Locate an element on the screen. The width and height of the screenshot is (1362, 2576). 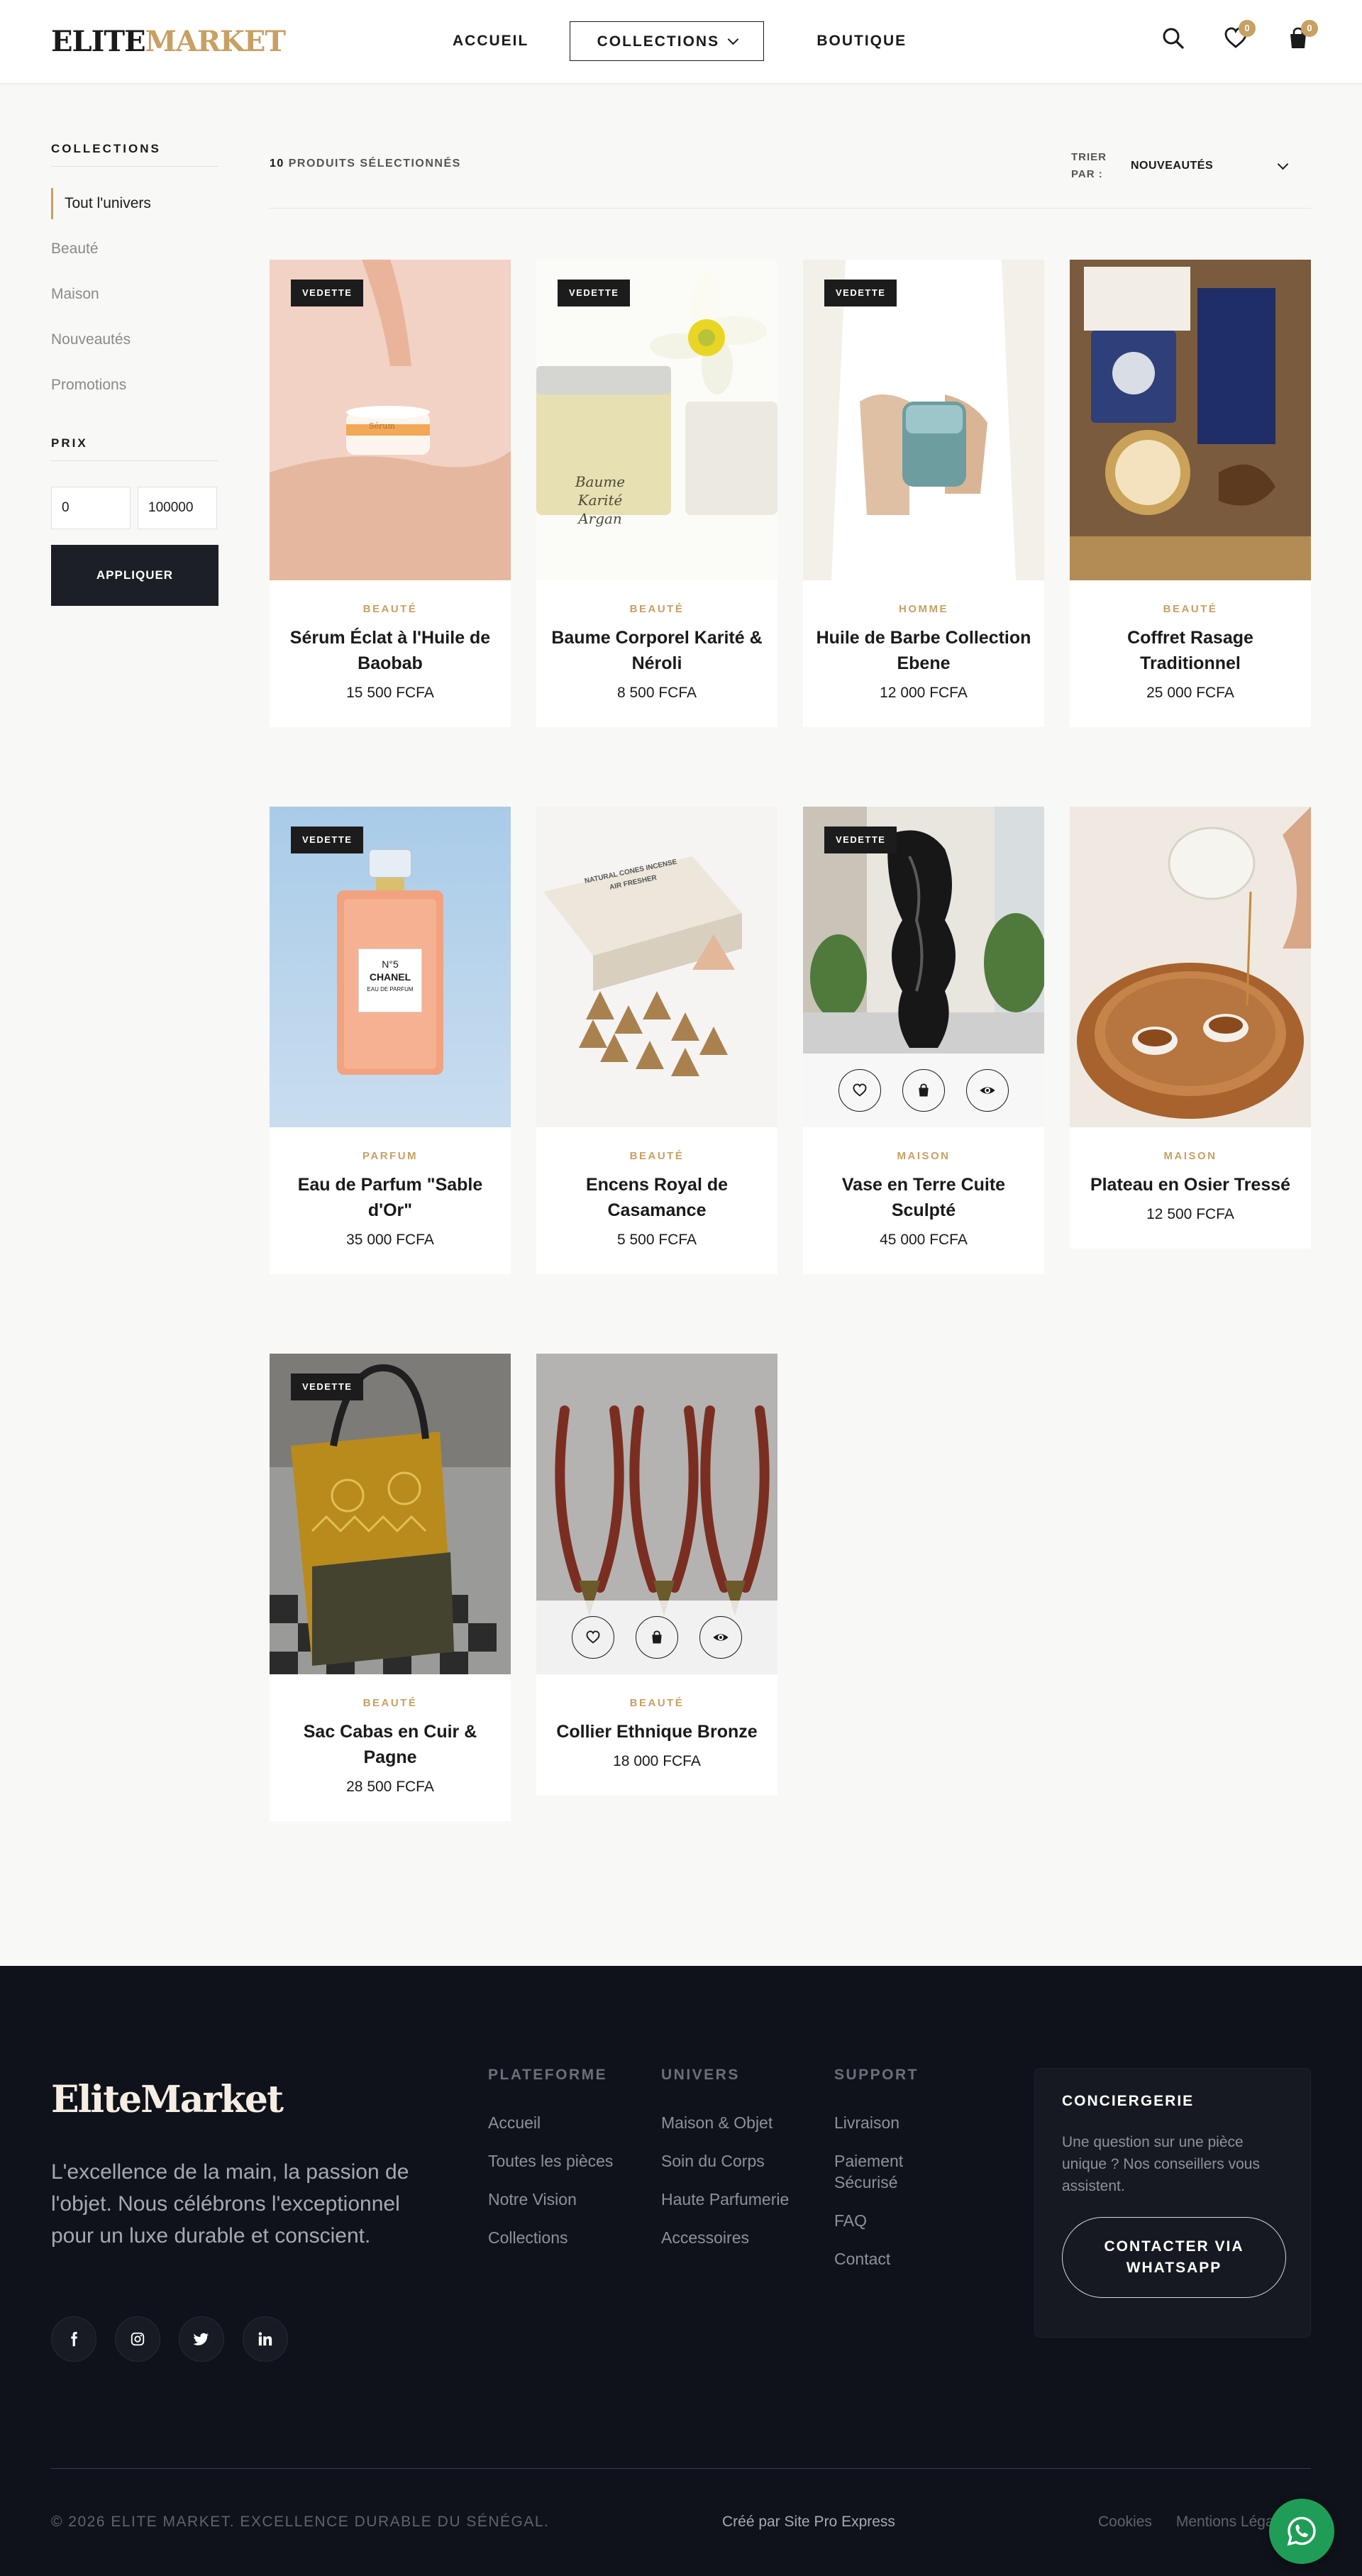
footer-link: Collections is located at coordinates (550, 2237).